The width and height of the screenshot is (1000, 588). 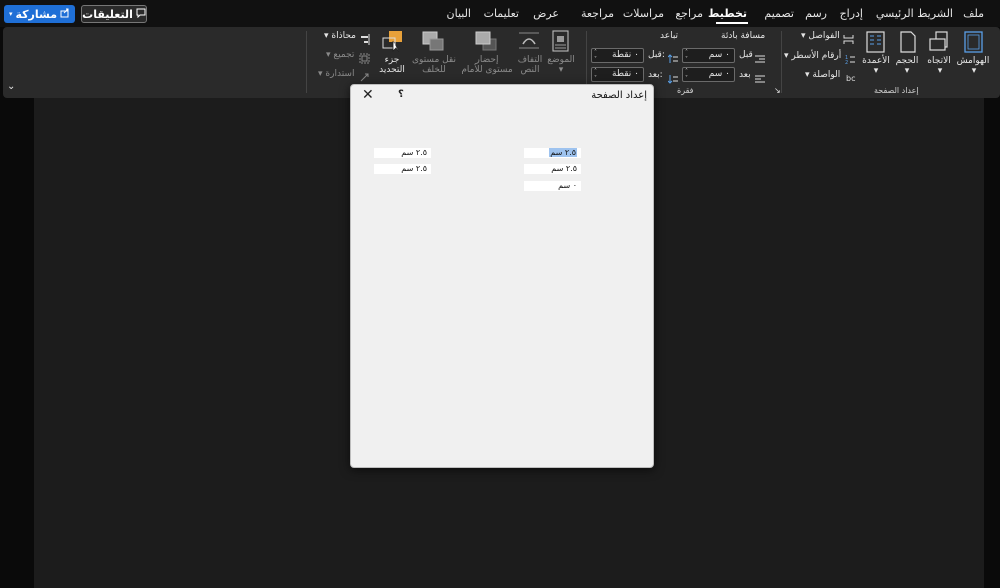 I want to click on share-button-label: مشاركة, so click(x=36, y=14).